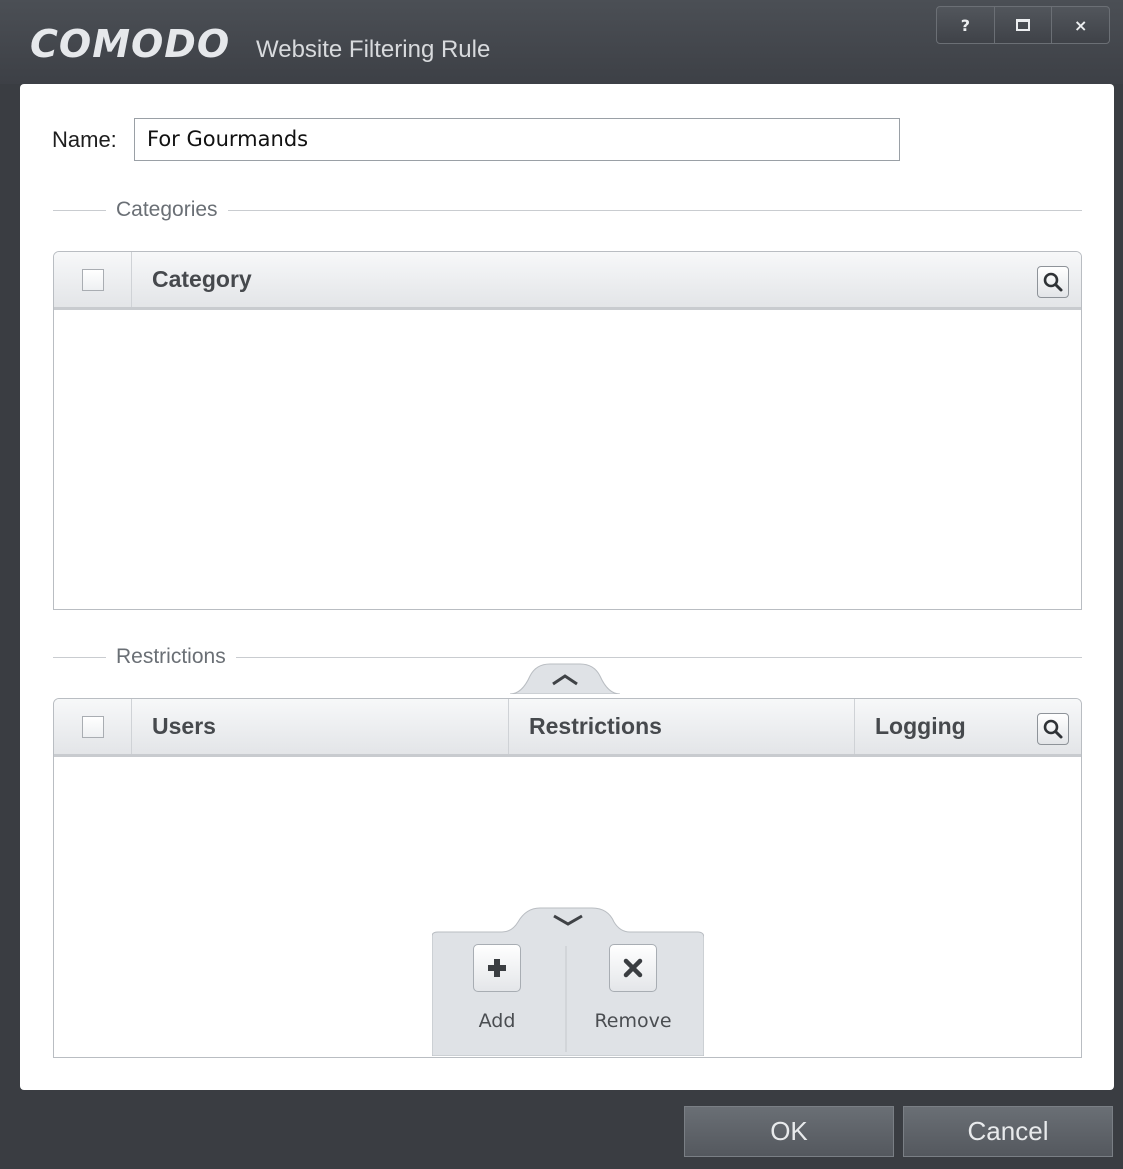 Image resolution: width=1123 pixels, height=1169 pixels. I want to click on close-icon: ×, so click(1080, 25).